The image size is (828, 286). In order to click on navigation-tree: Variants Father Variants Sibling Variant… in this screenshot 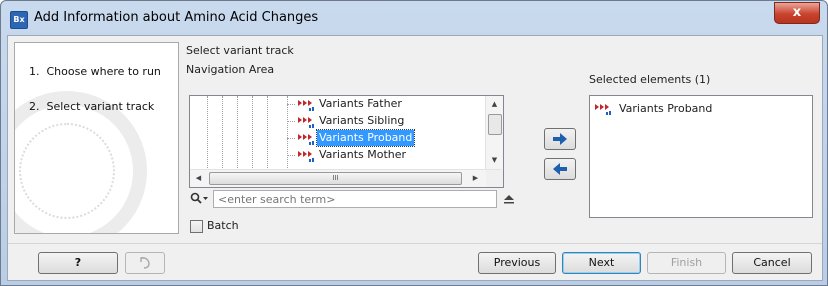, I will do `click(346, 141)`.